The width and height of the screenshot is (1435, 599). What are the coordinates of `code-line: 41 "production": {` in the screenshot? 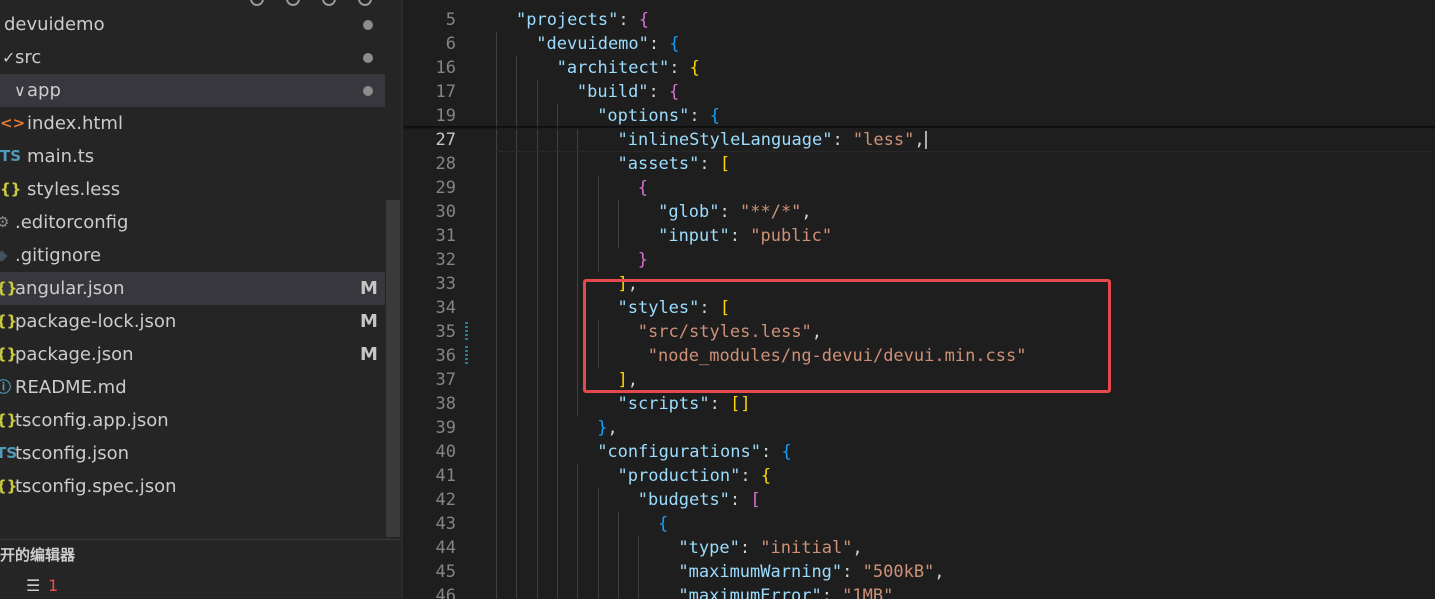 It's located at (919, 476).